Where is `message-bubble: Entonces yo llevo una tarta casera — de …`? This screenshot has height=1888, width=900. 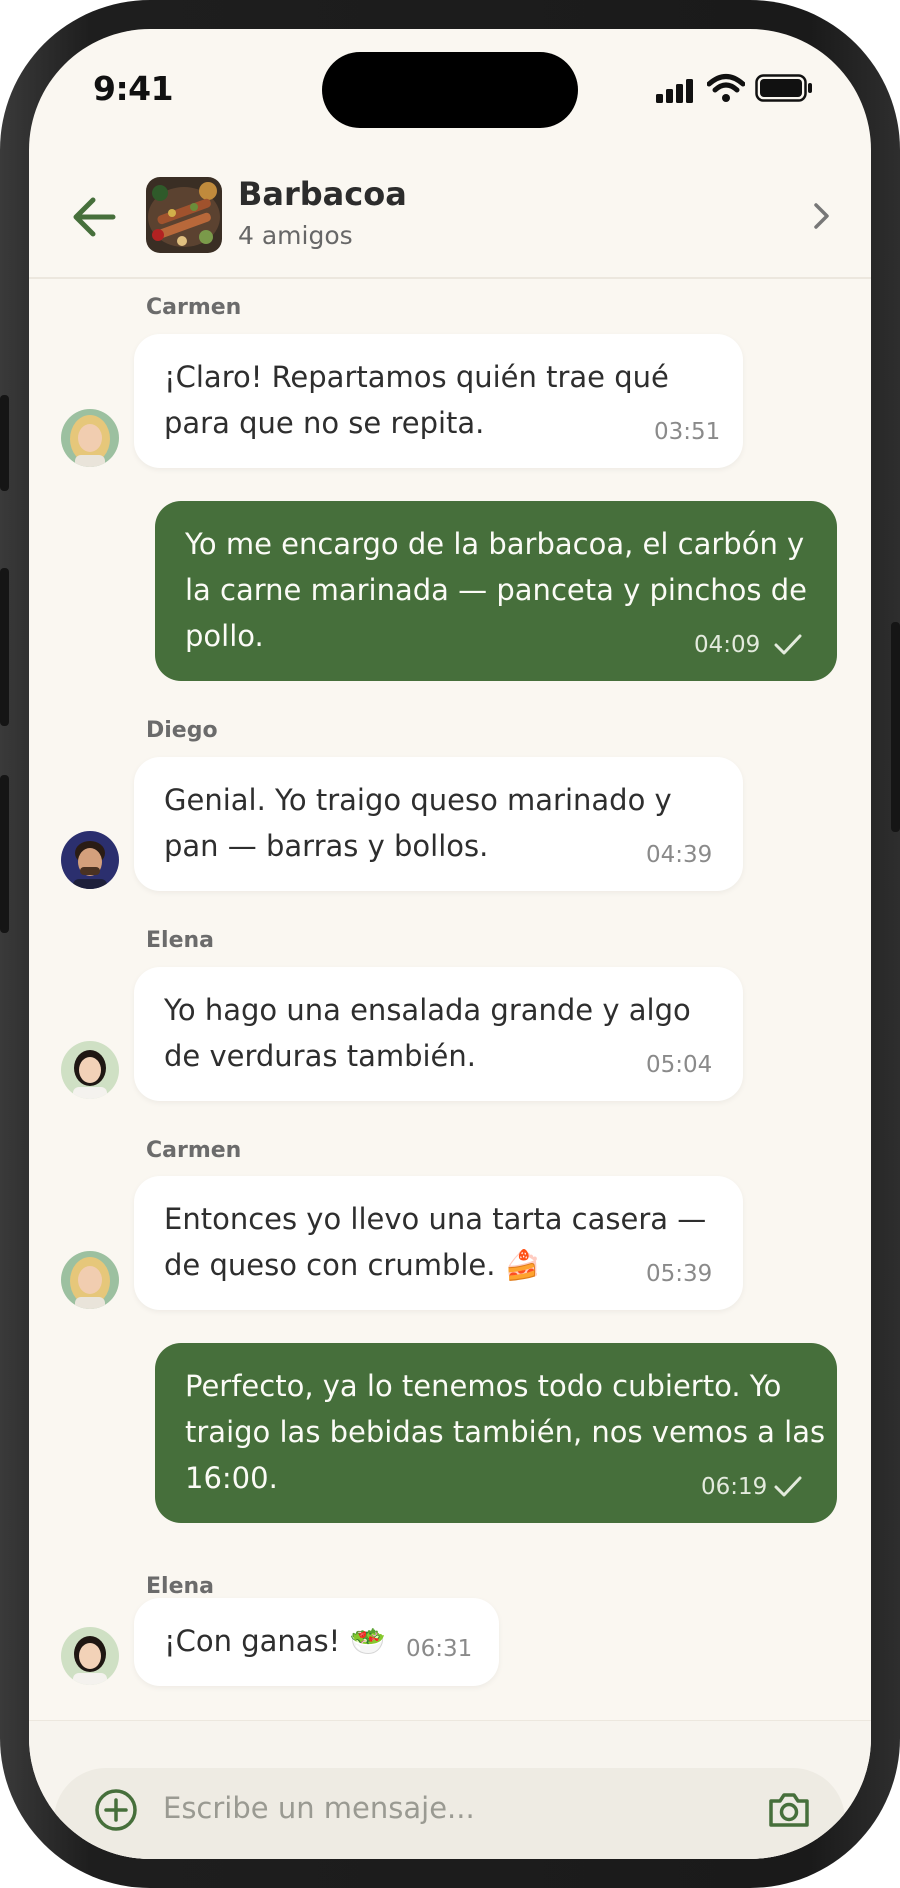
message-bubble: Entonces yo llevo una tarta casera — de … is located at coordinates (438, 1243).